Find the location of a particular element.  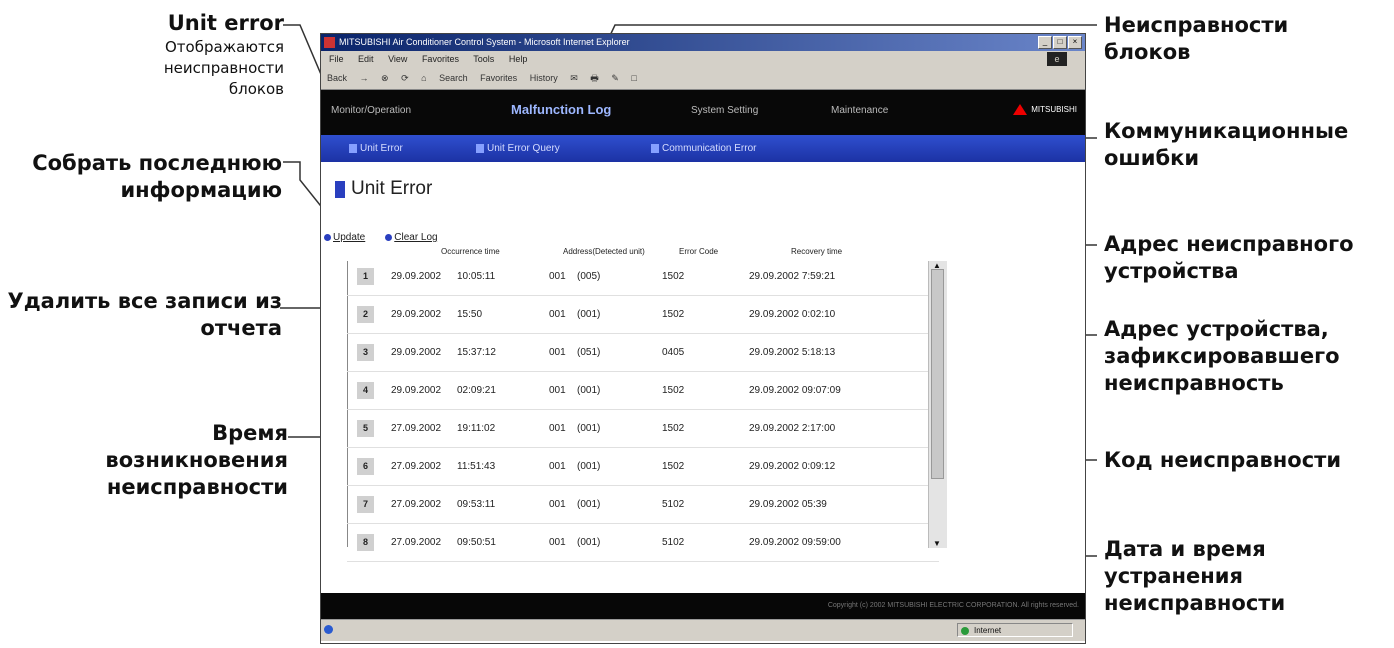

cell-recovery-time: 29.09.2002 7:59:21 is located at coordinates (792, 276).